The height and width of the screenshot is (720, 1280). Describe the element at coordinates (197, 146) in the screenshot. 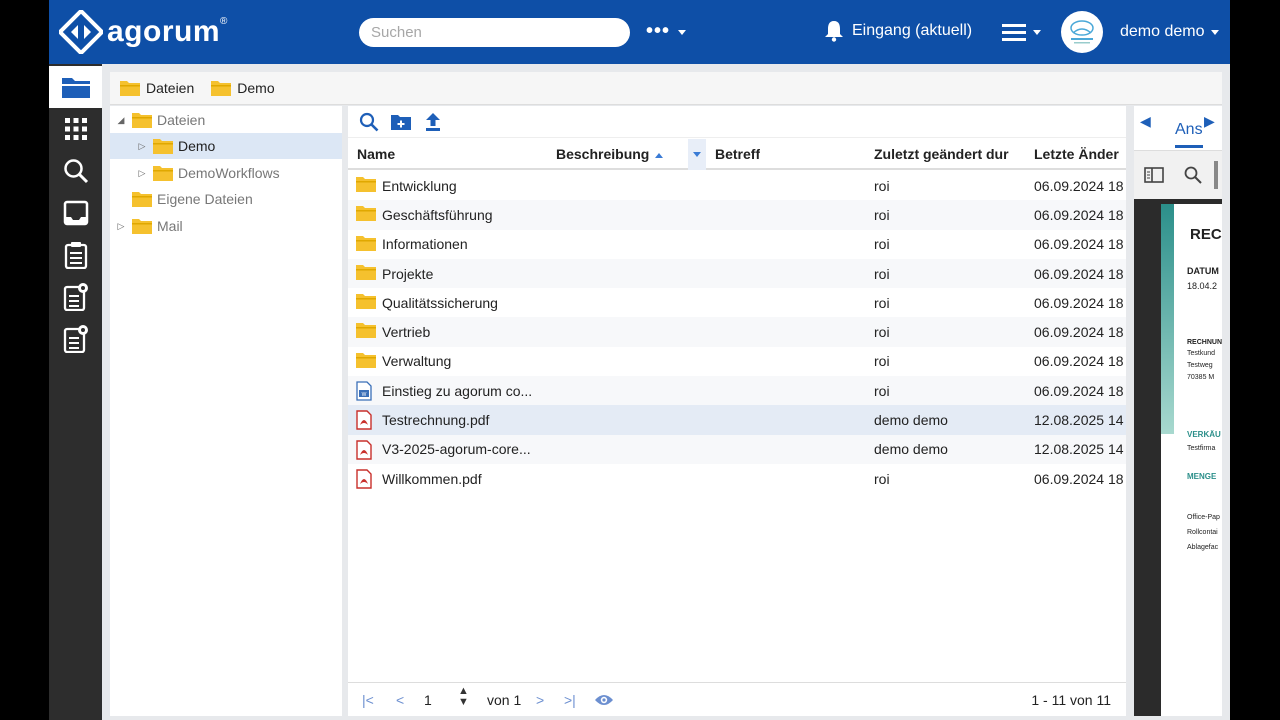

I see `tree-item-label: Demo` at that location.